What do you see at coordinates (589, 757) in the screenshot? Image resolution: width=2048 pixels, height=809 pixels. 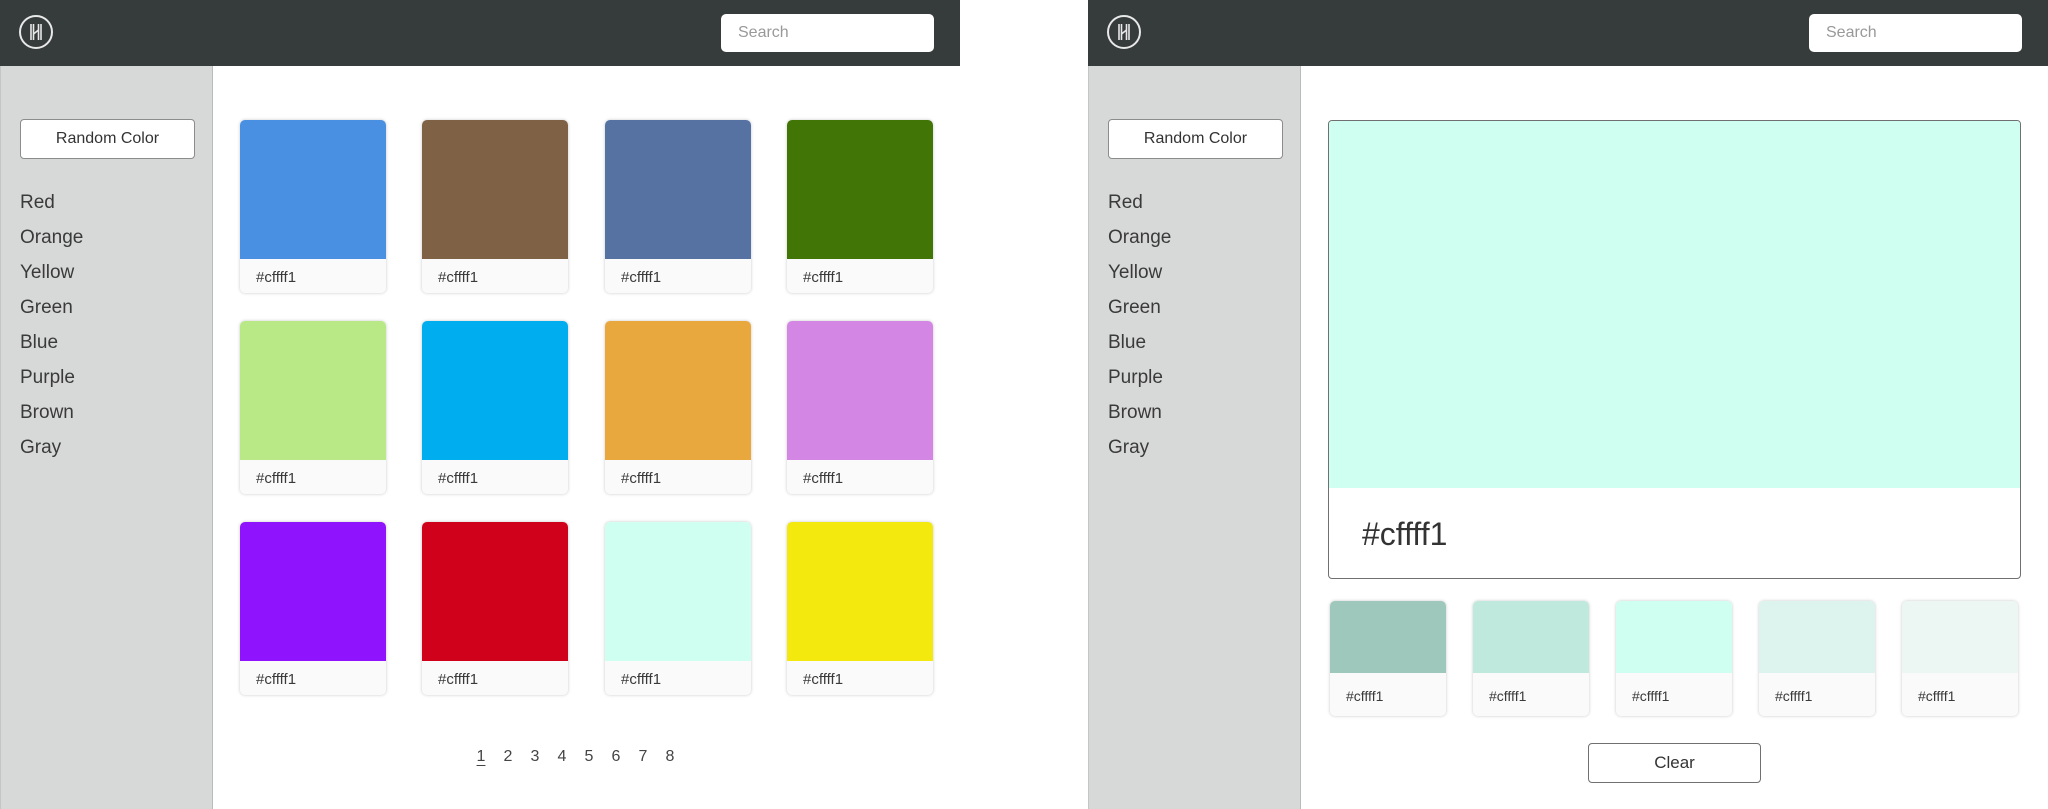 I see `page-link: 5` at bounding box center [589, 757].